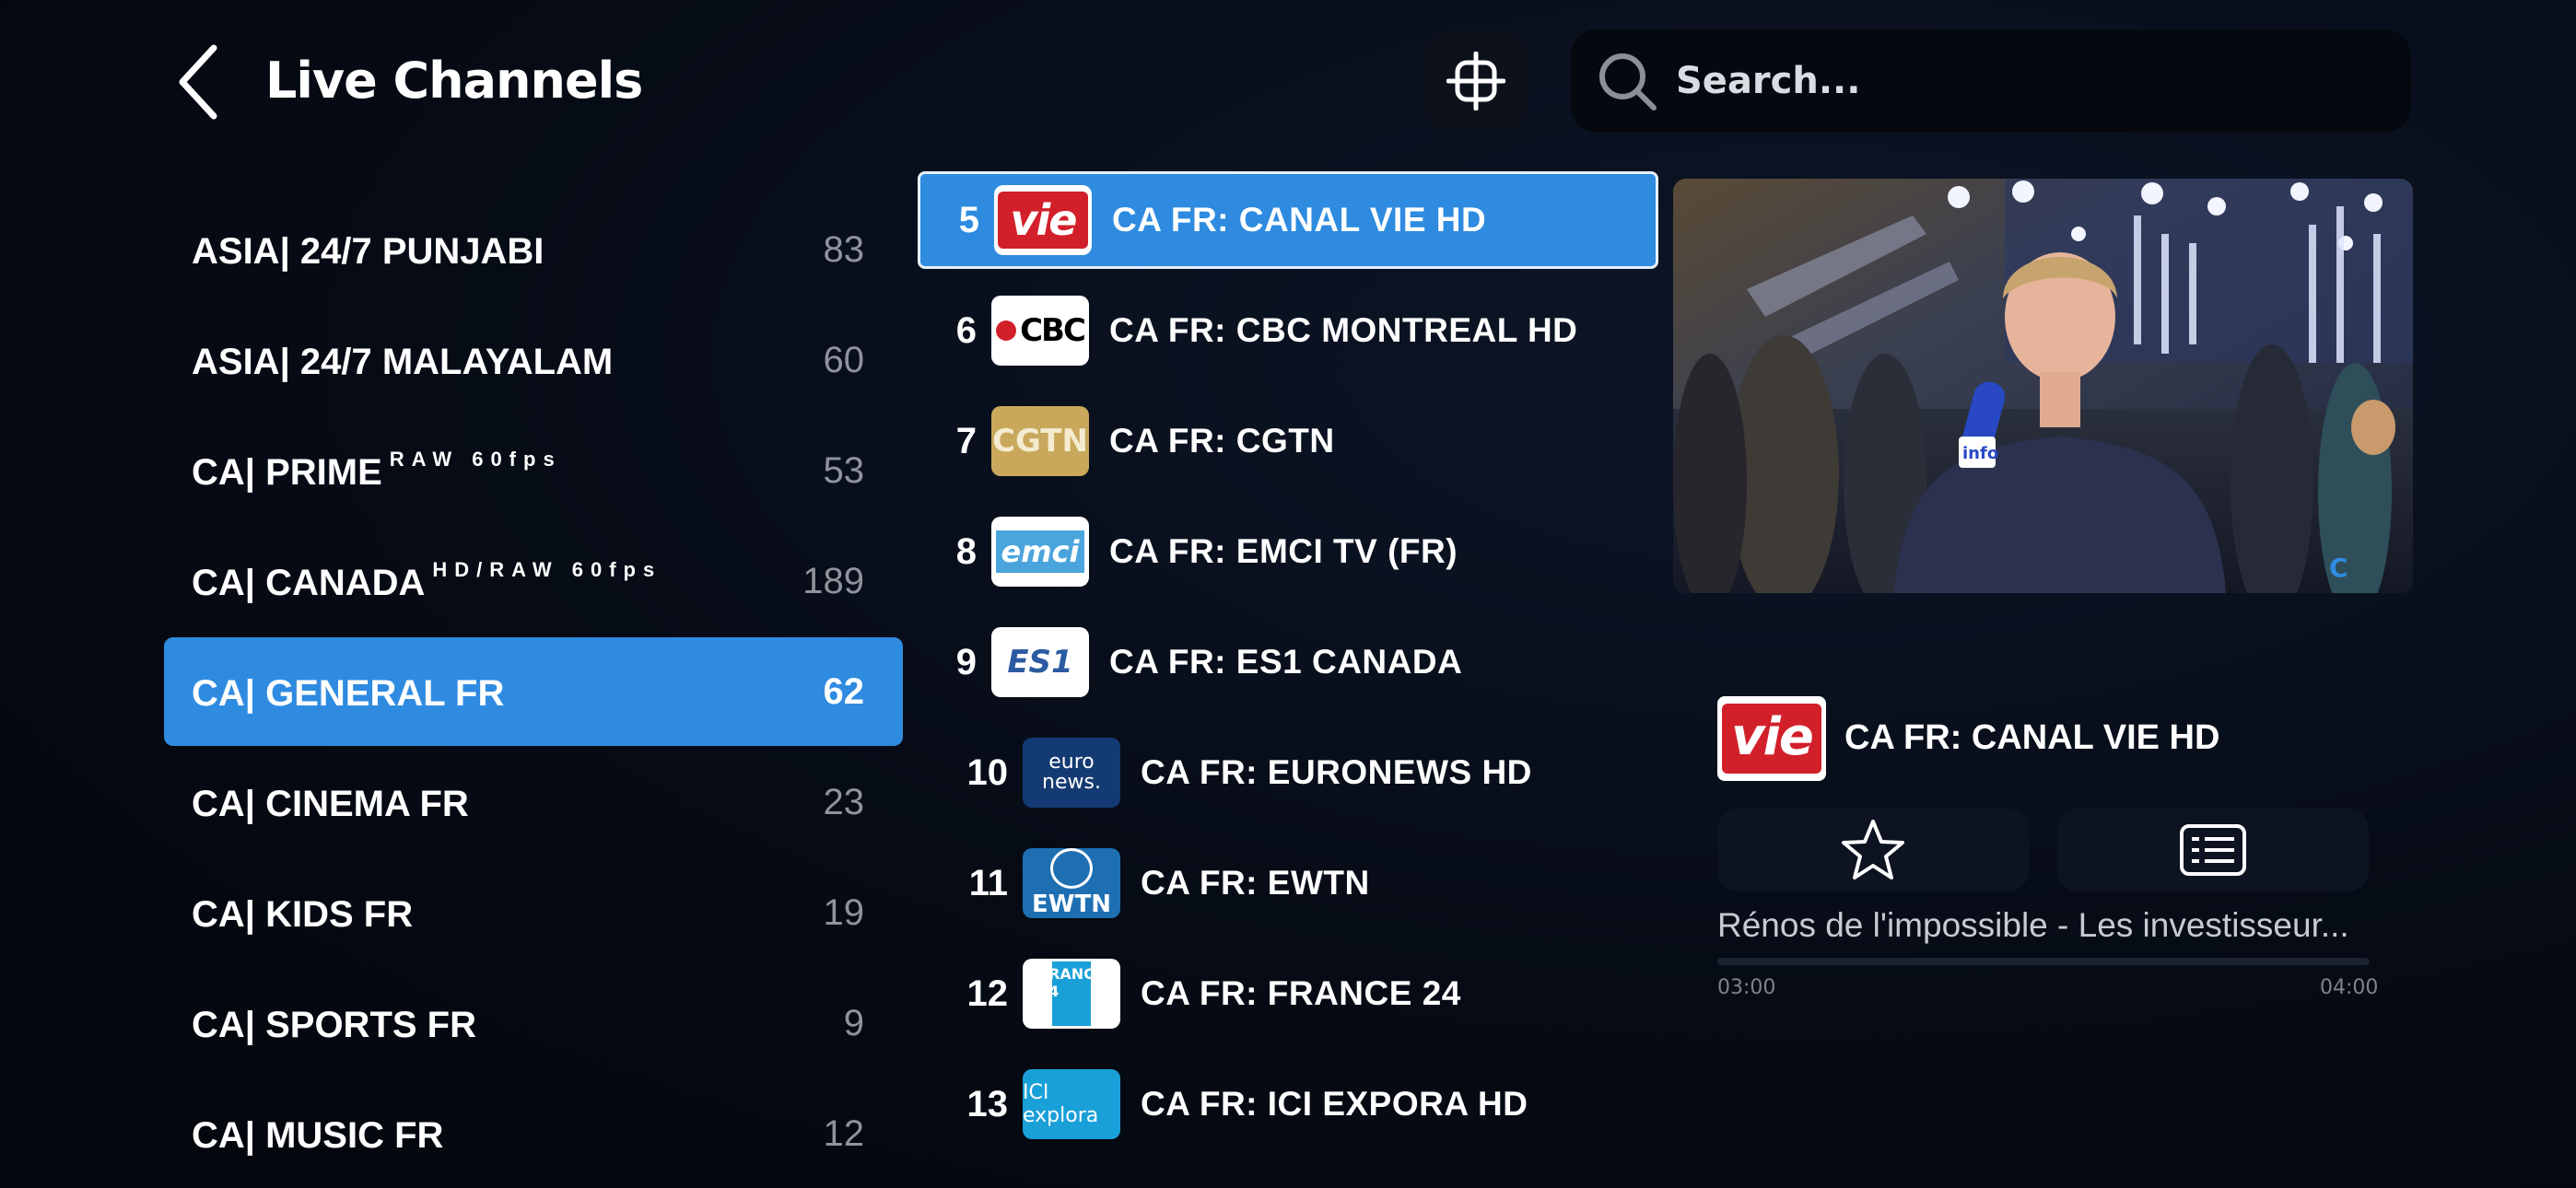  What do you see at coordinates (1071, 994) in the screenshot?
I see `channel-logo: FRANCE 24` at bounding box center [1071, 994].